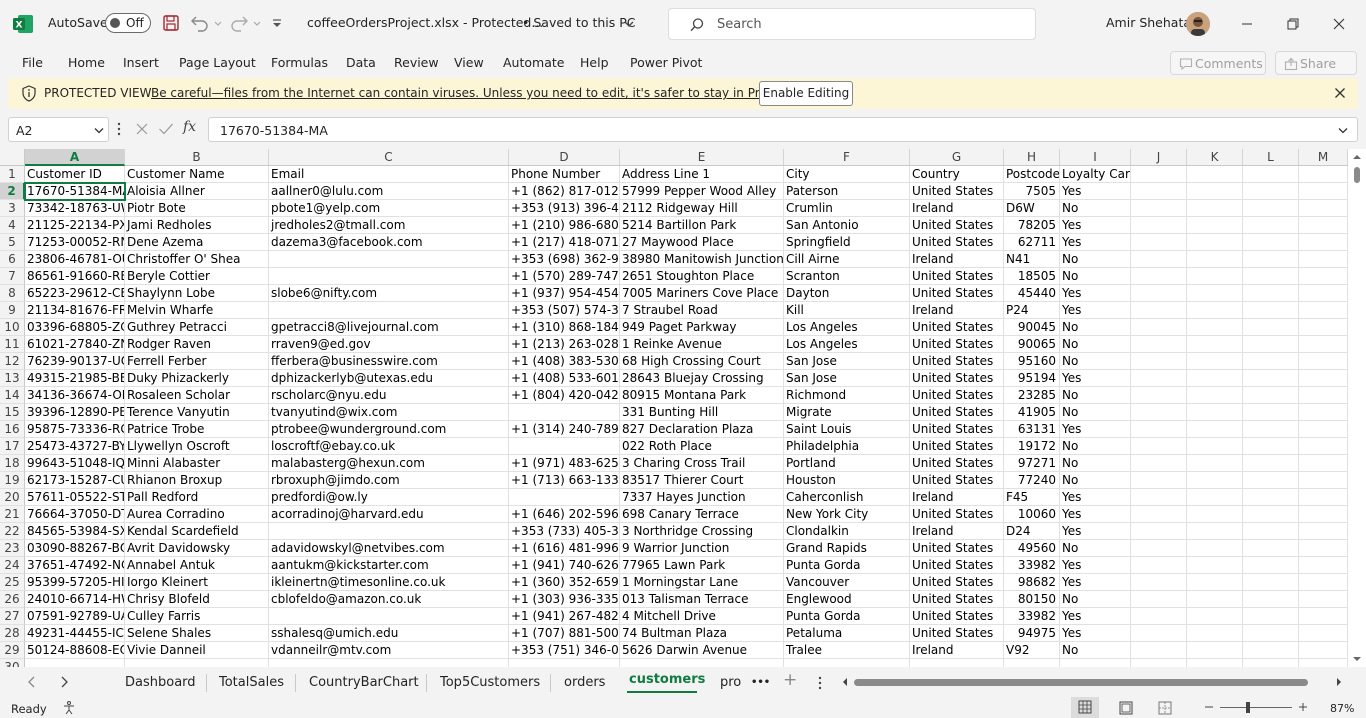  I want to click on tab-orders: orders, so click(584, 682).